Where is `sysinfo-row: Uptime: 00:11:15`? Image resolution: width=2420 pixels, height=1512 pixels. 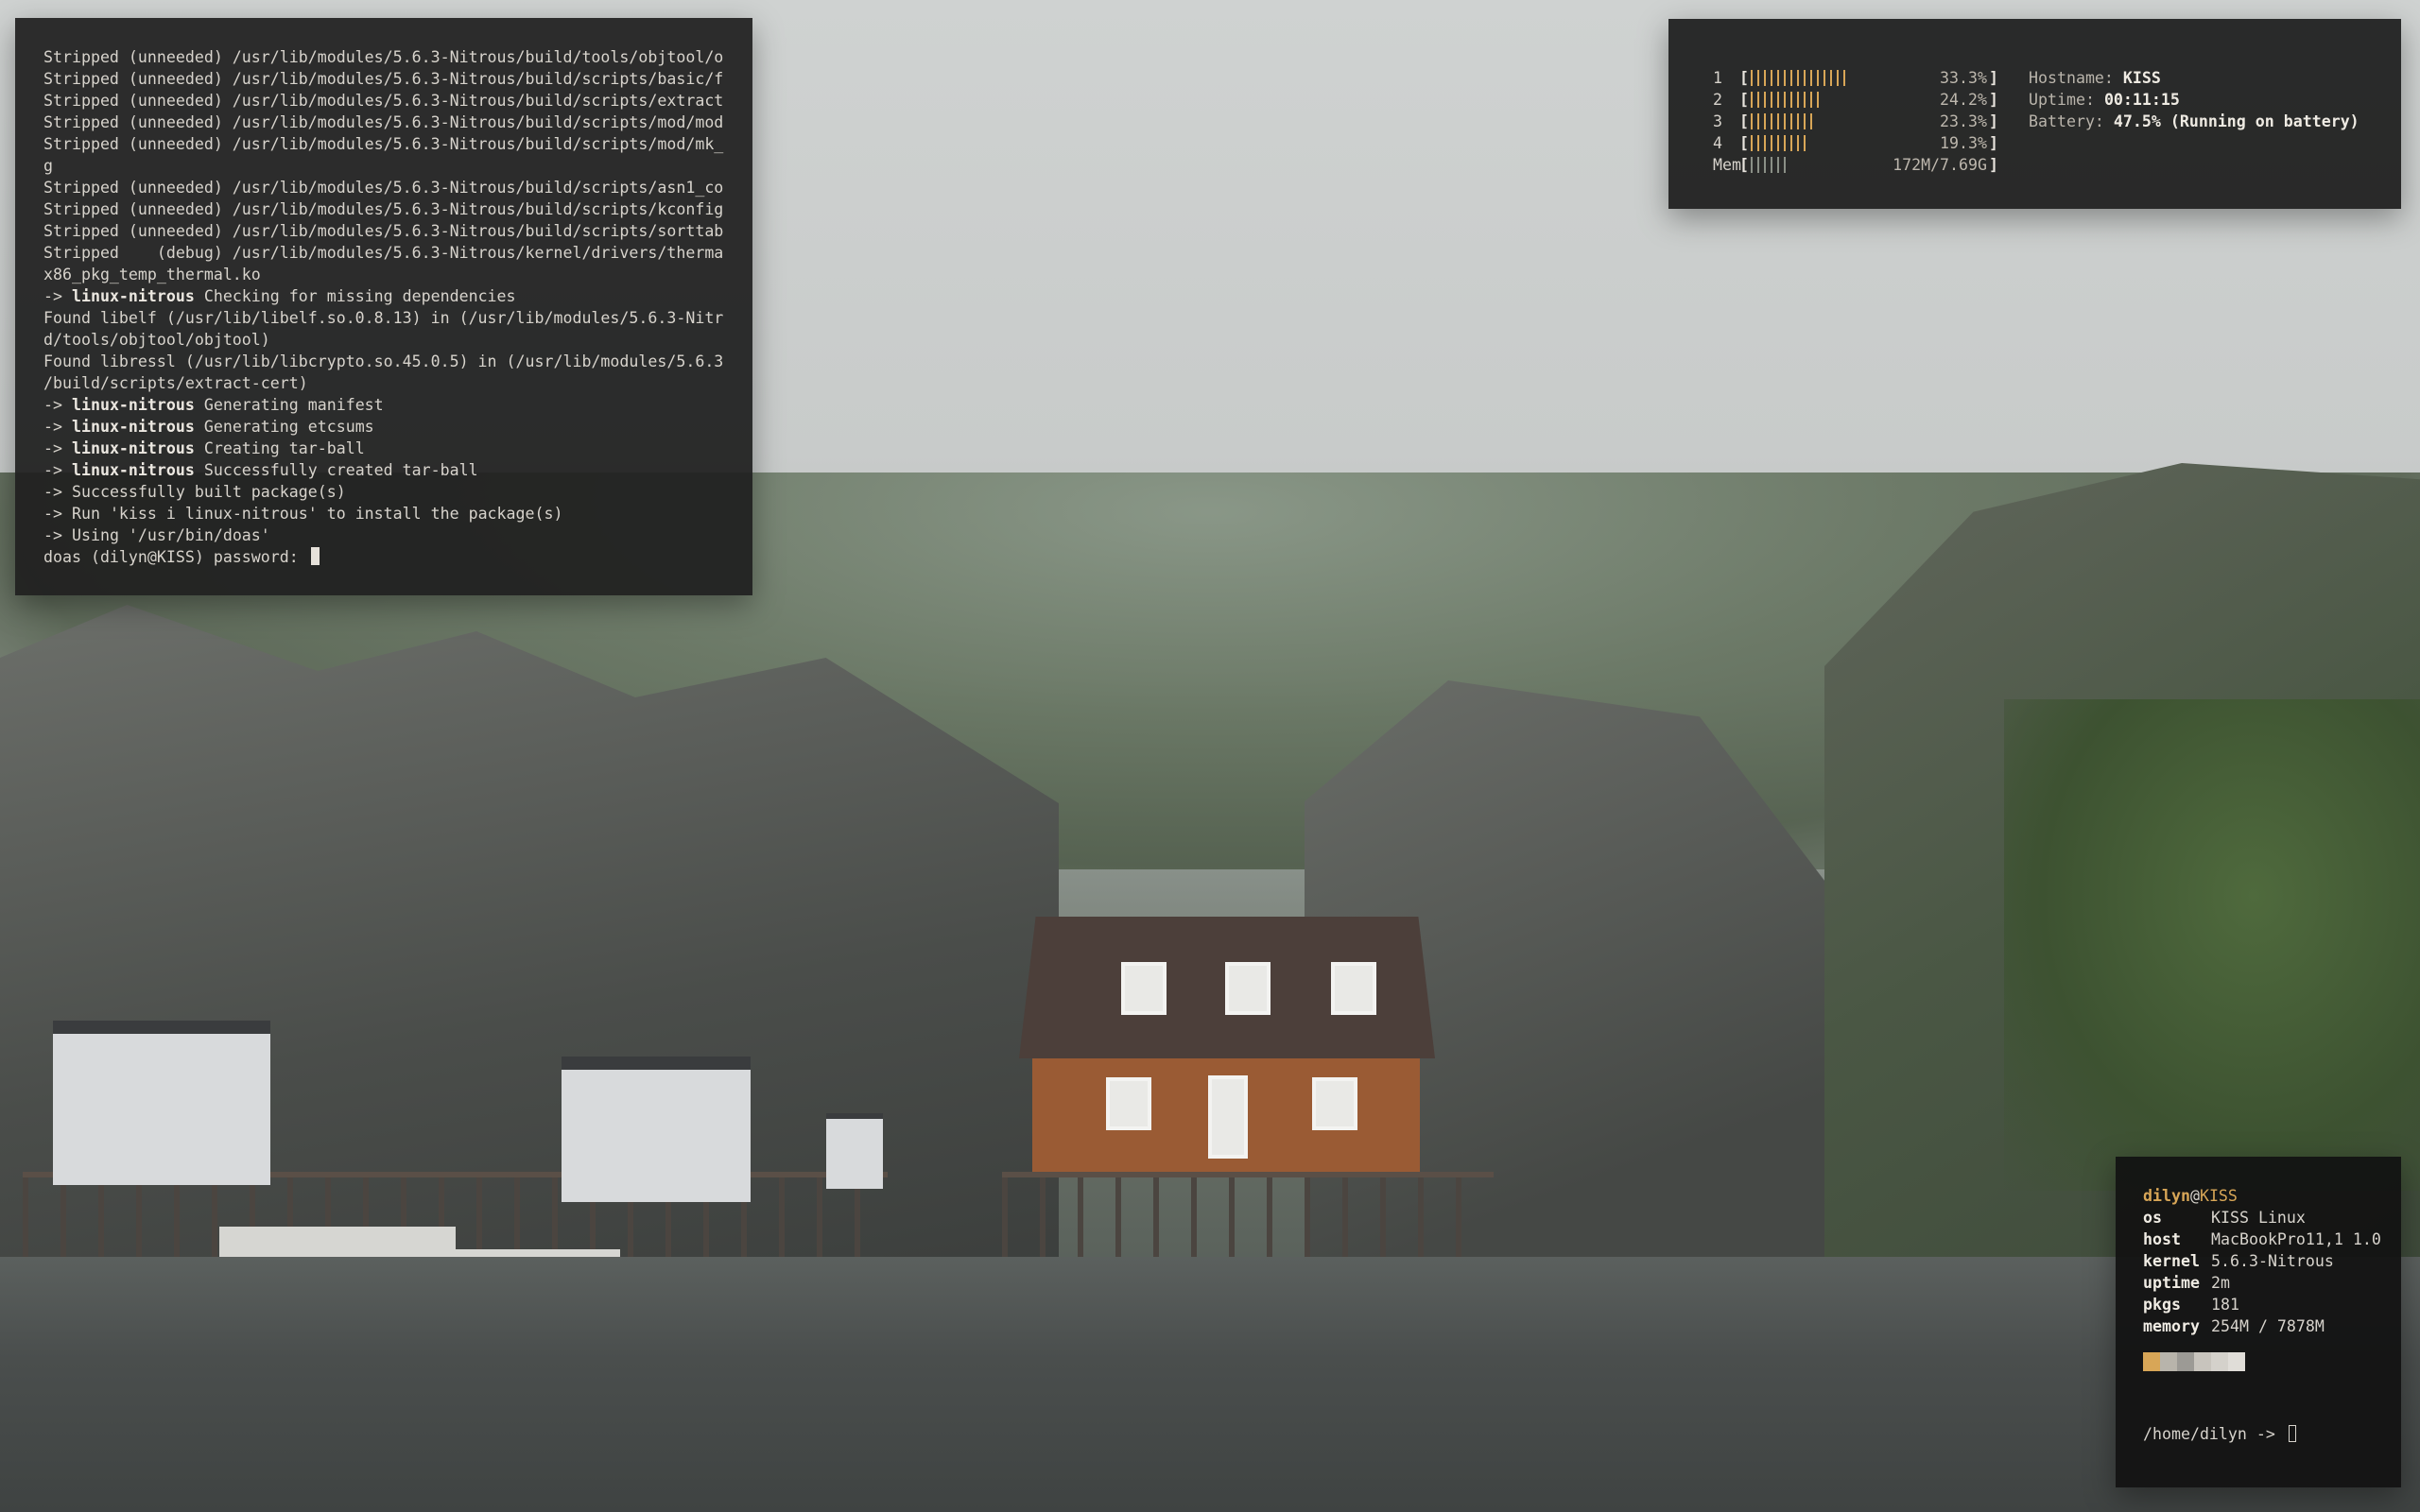
sysinfo-row: Uptime: 00:11:15 is located at coordinates (2104, 100).